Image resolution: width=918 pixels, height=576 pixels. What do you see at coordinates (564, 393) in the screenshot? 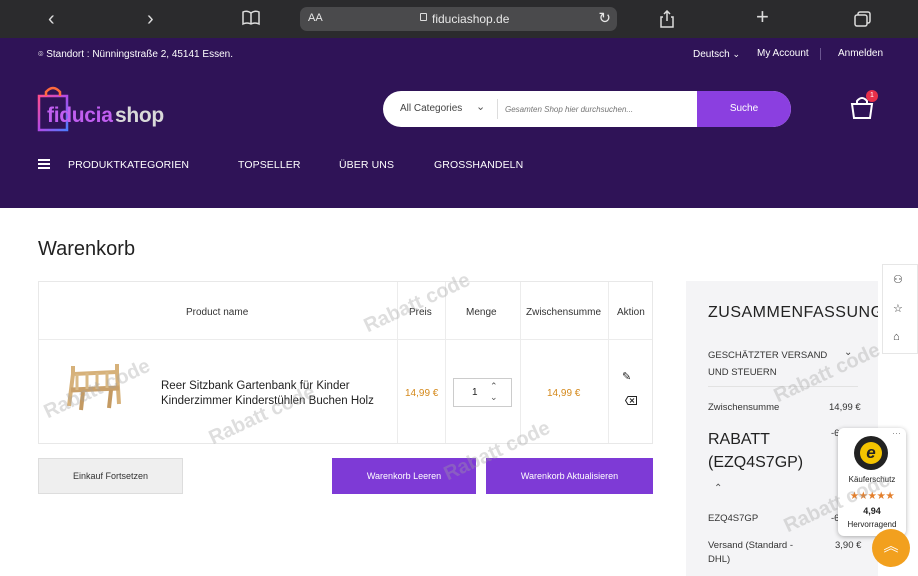
I see `row-subtotal: 14,99 €` at bounding box center [564, 393].